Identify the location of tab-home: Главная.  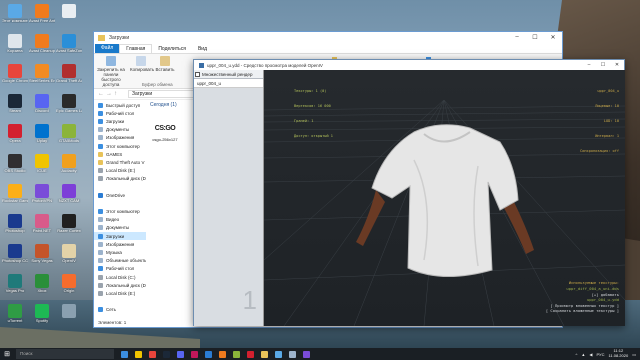
(136, 48).